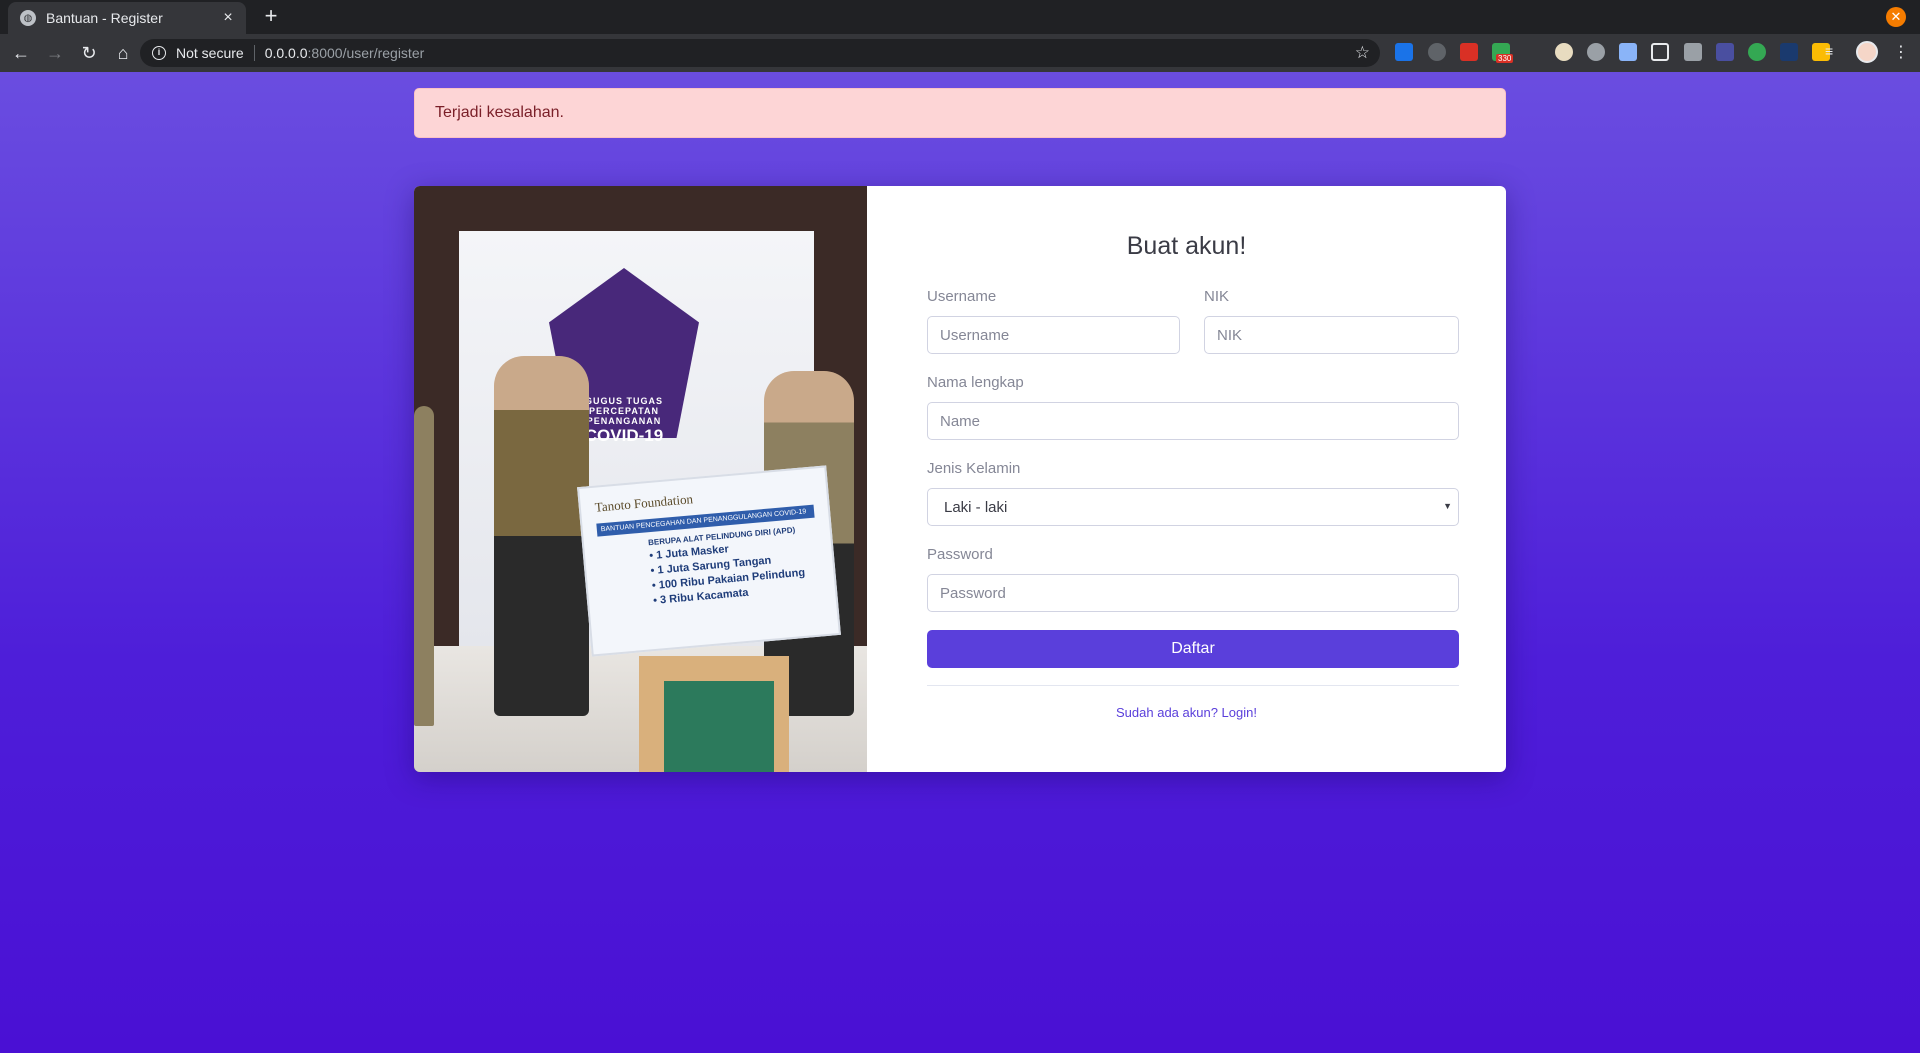  I want to click on bookmark-star-icon: ☆, so click(1362, 53).